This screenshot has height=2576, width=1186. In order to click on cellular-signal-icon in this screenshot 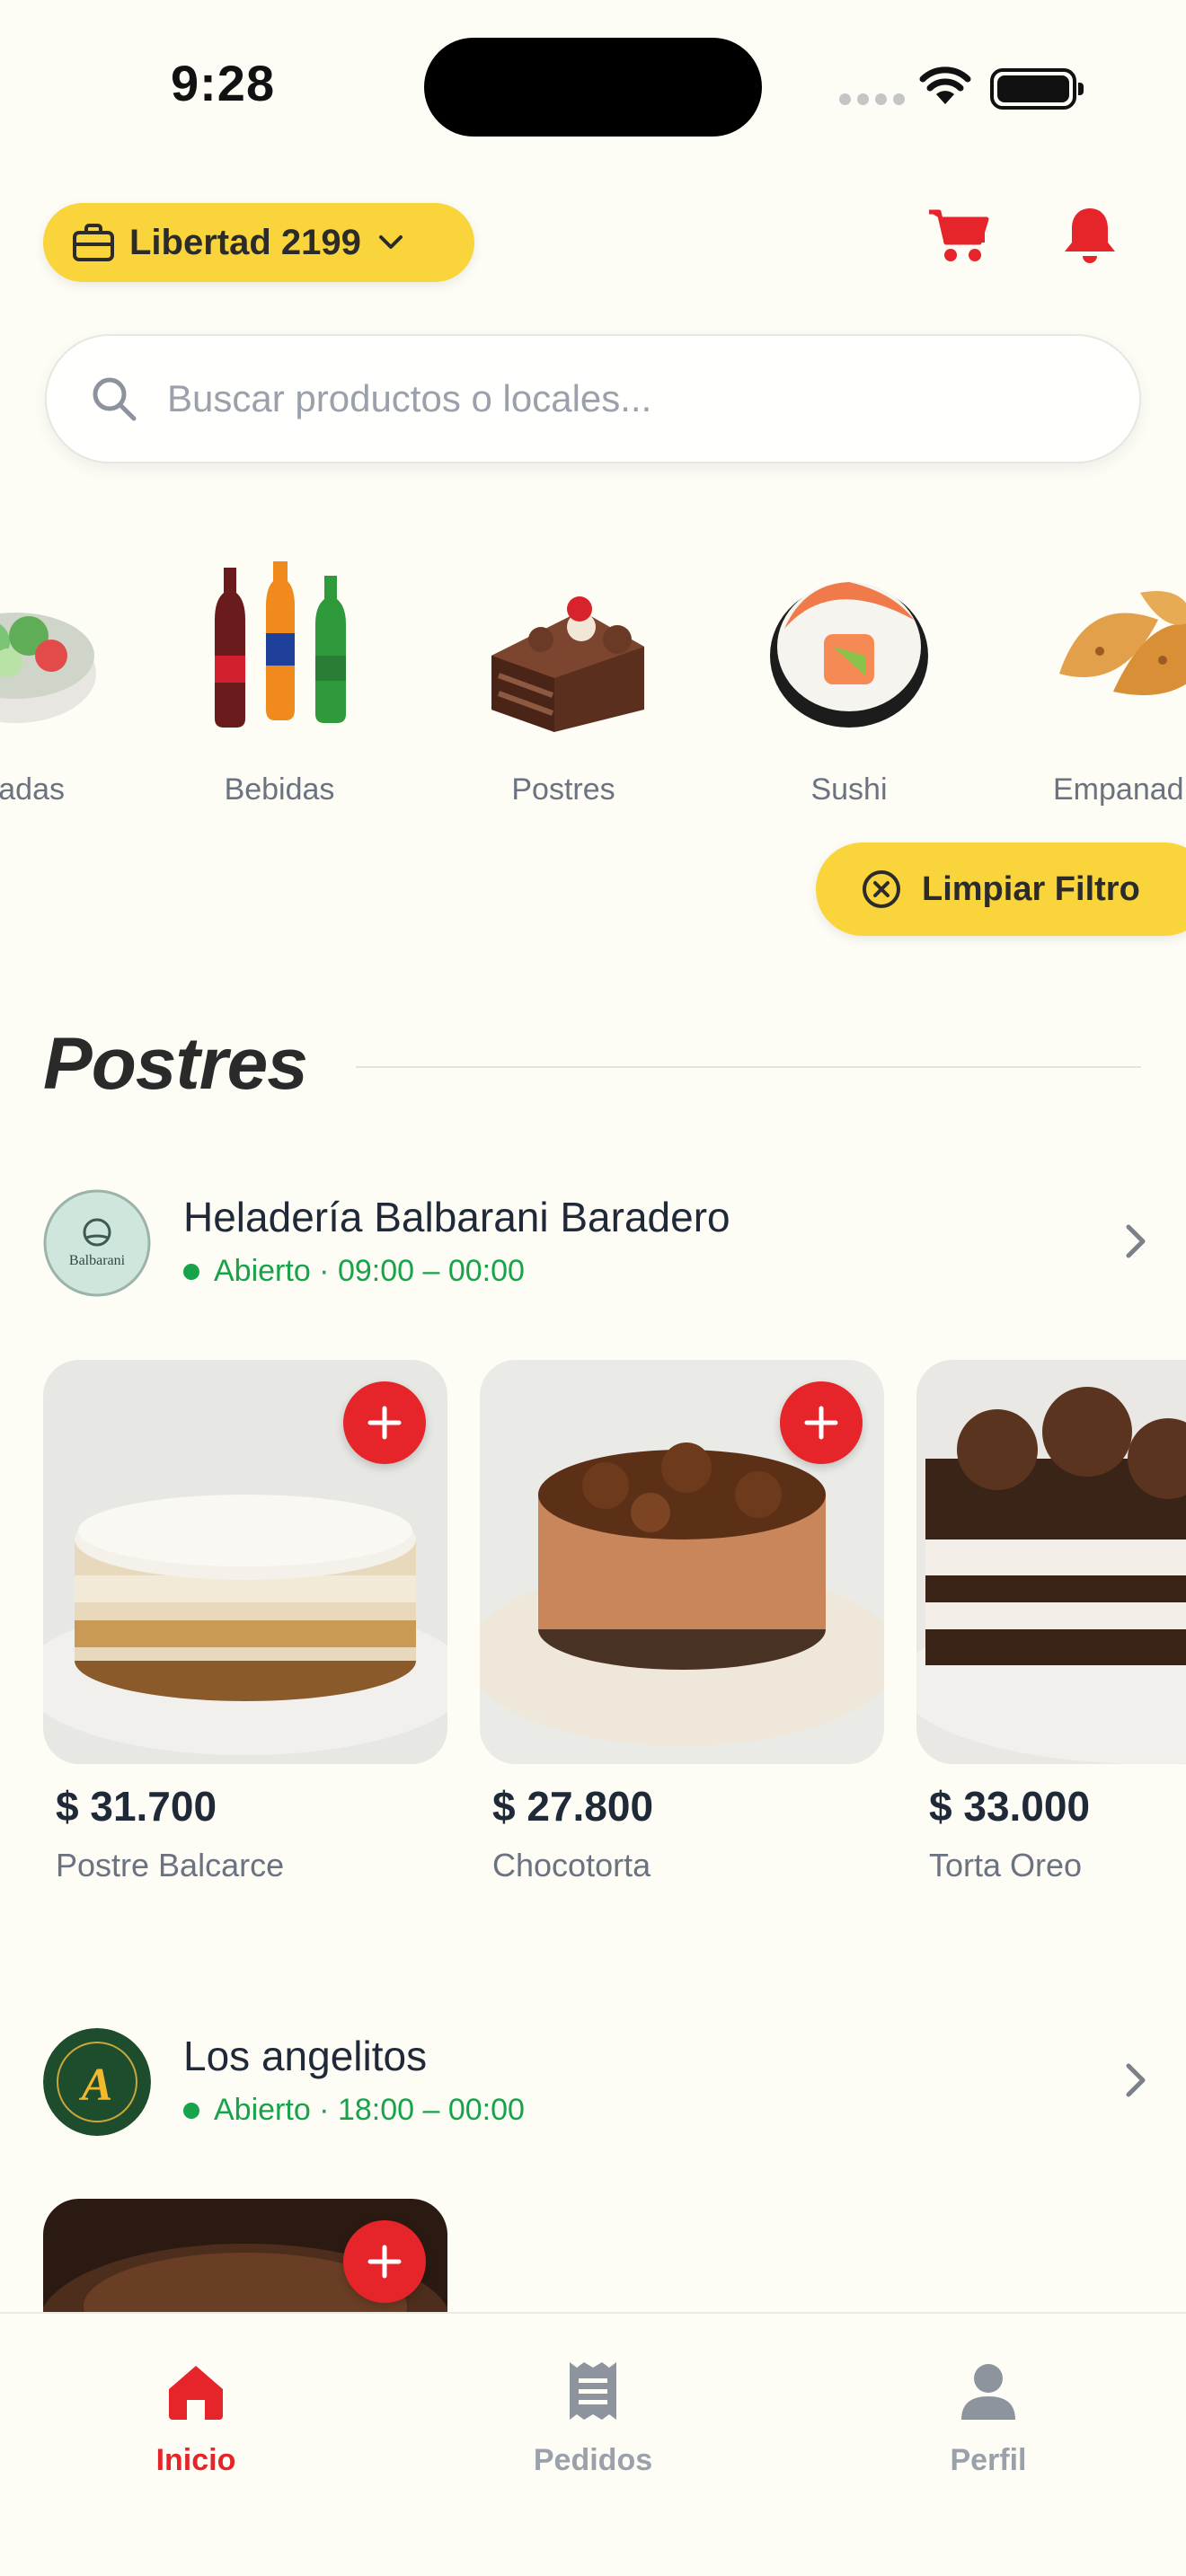, I will do `click(872, 99)`.